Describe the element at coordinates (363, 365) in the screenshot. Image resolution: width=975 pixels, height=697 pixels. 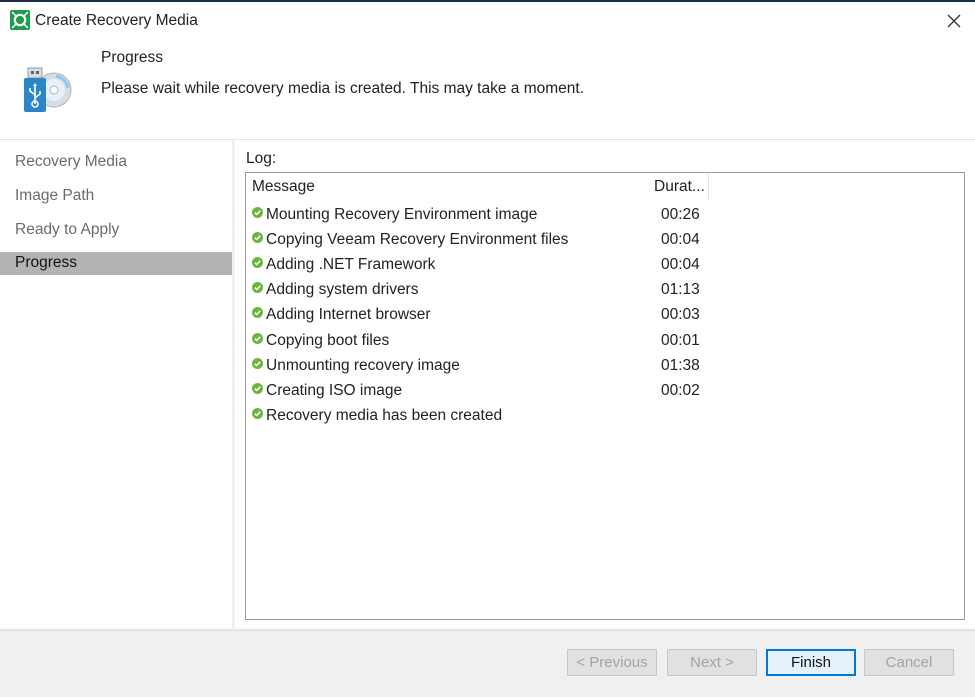
I see `log-message: Unmounting recovery image` at that location.